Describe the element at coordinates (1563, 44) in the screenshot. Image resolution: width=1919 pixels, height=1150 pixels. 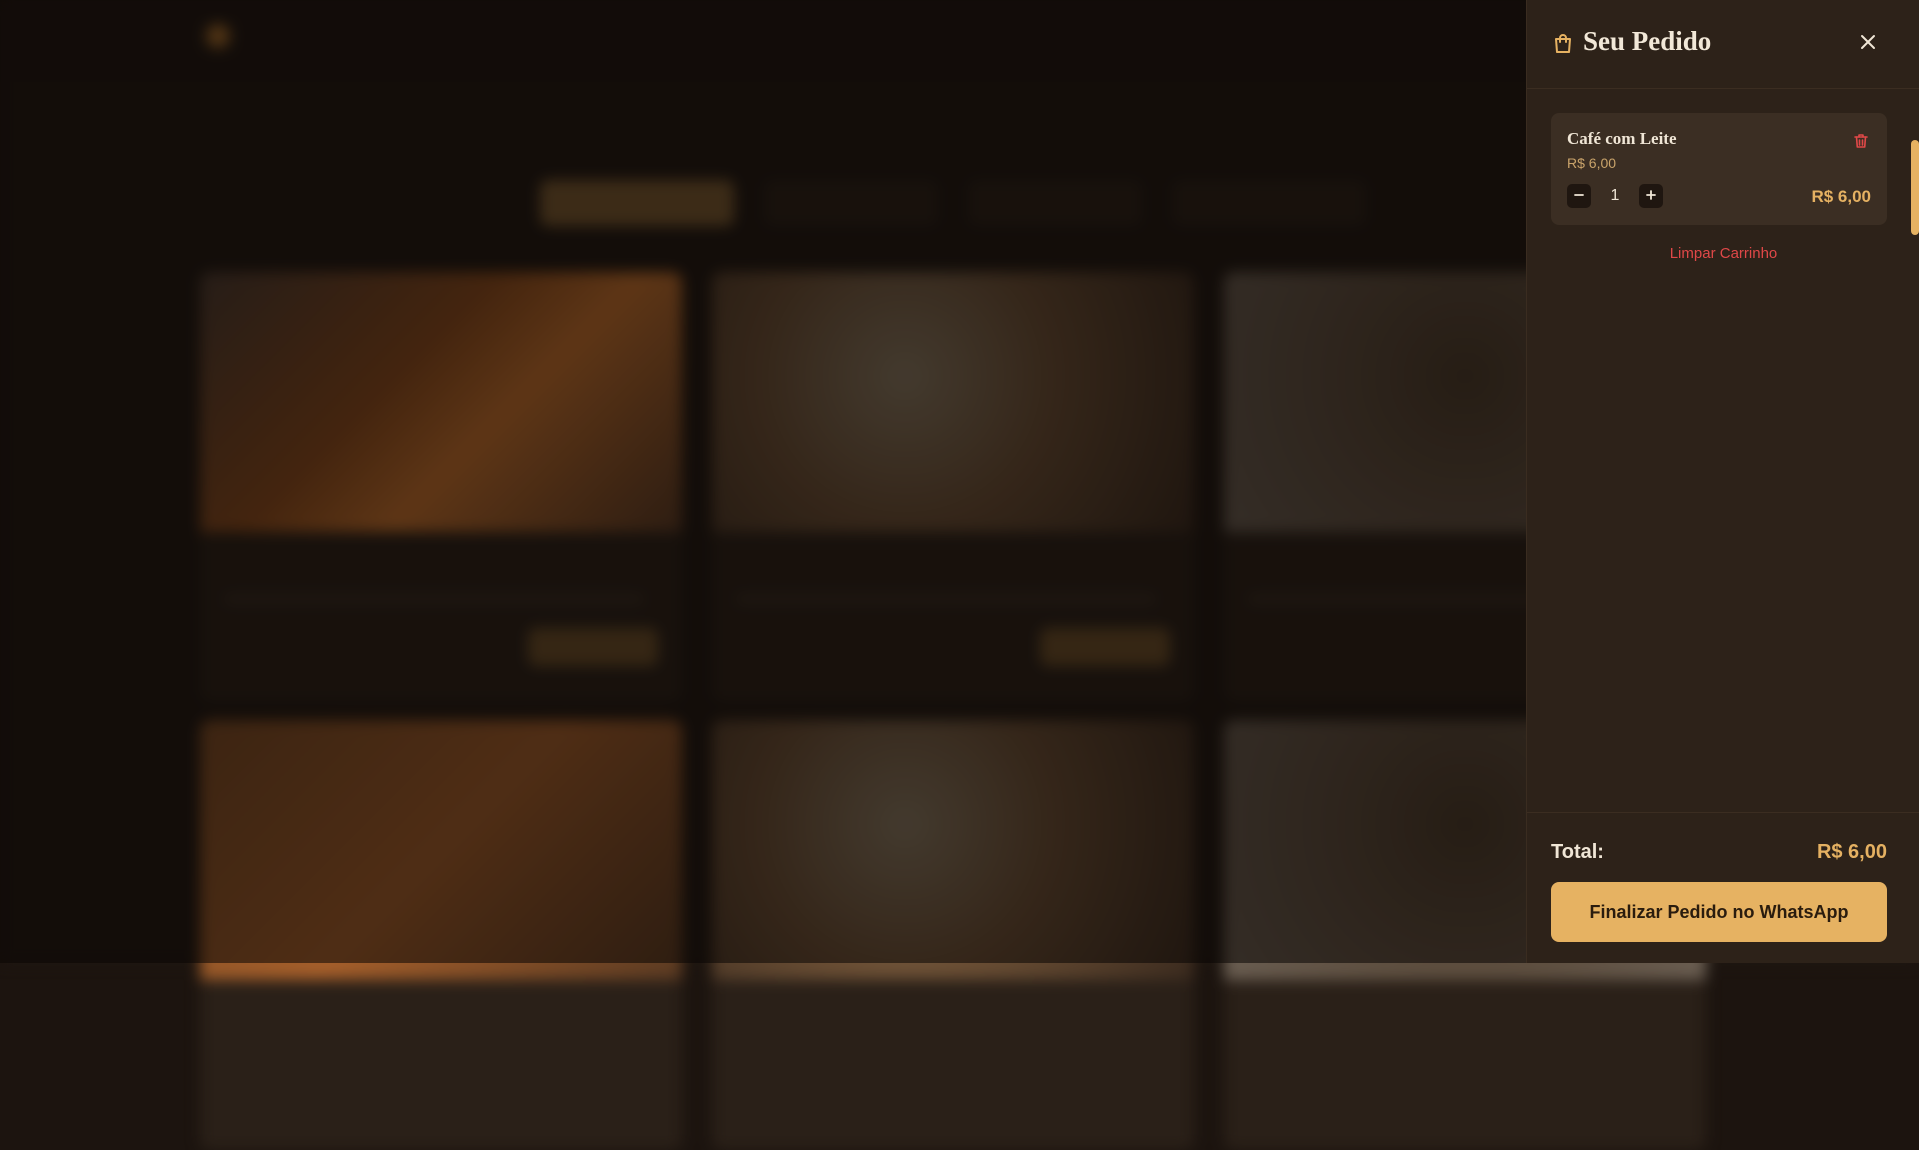
I see `shopping-bag-icon` at that location.